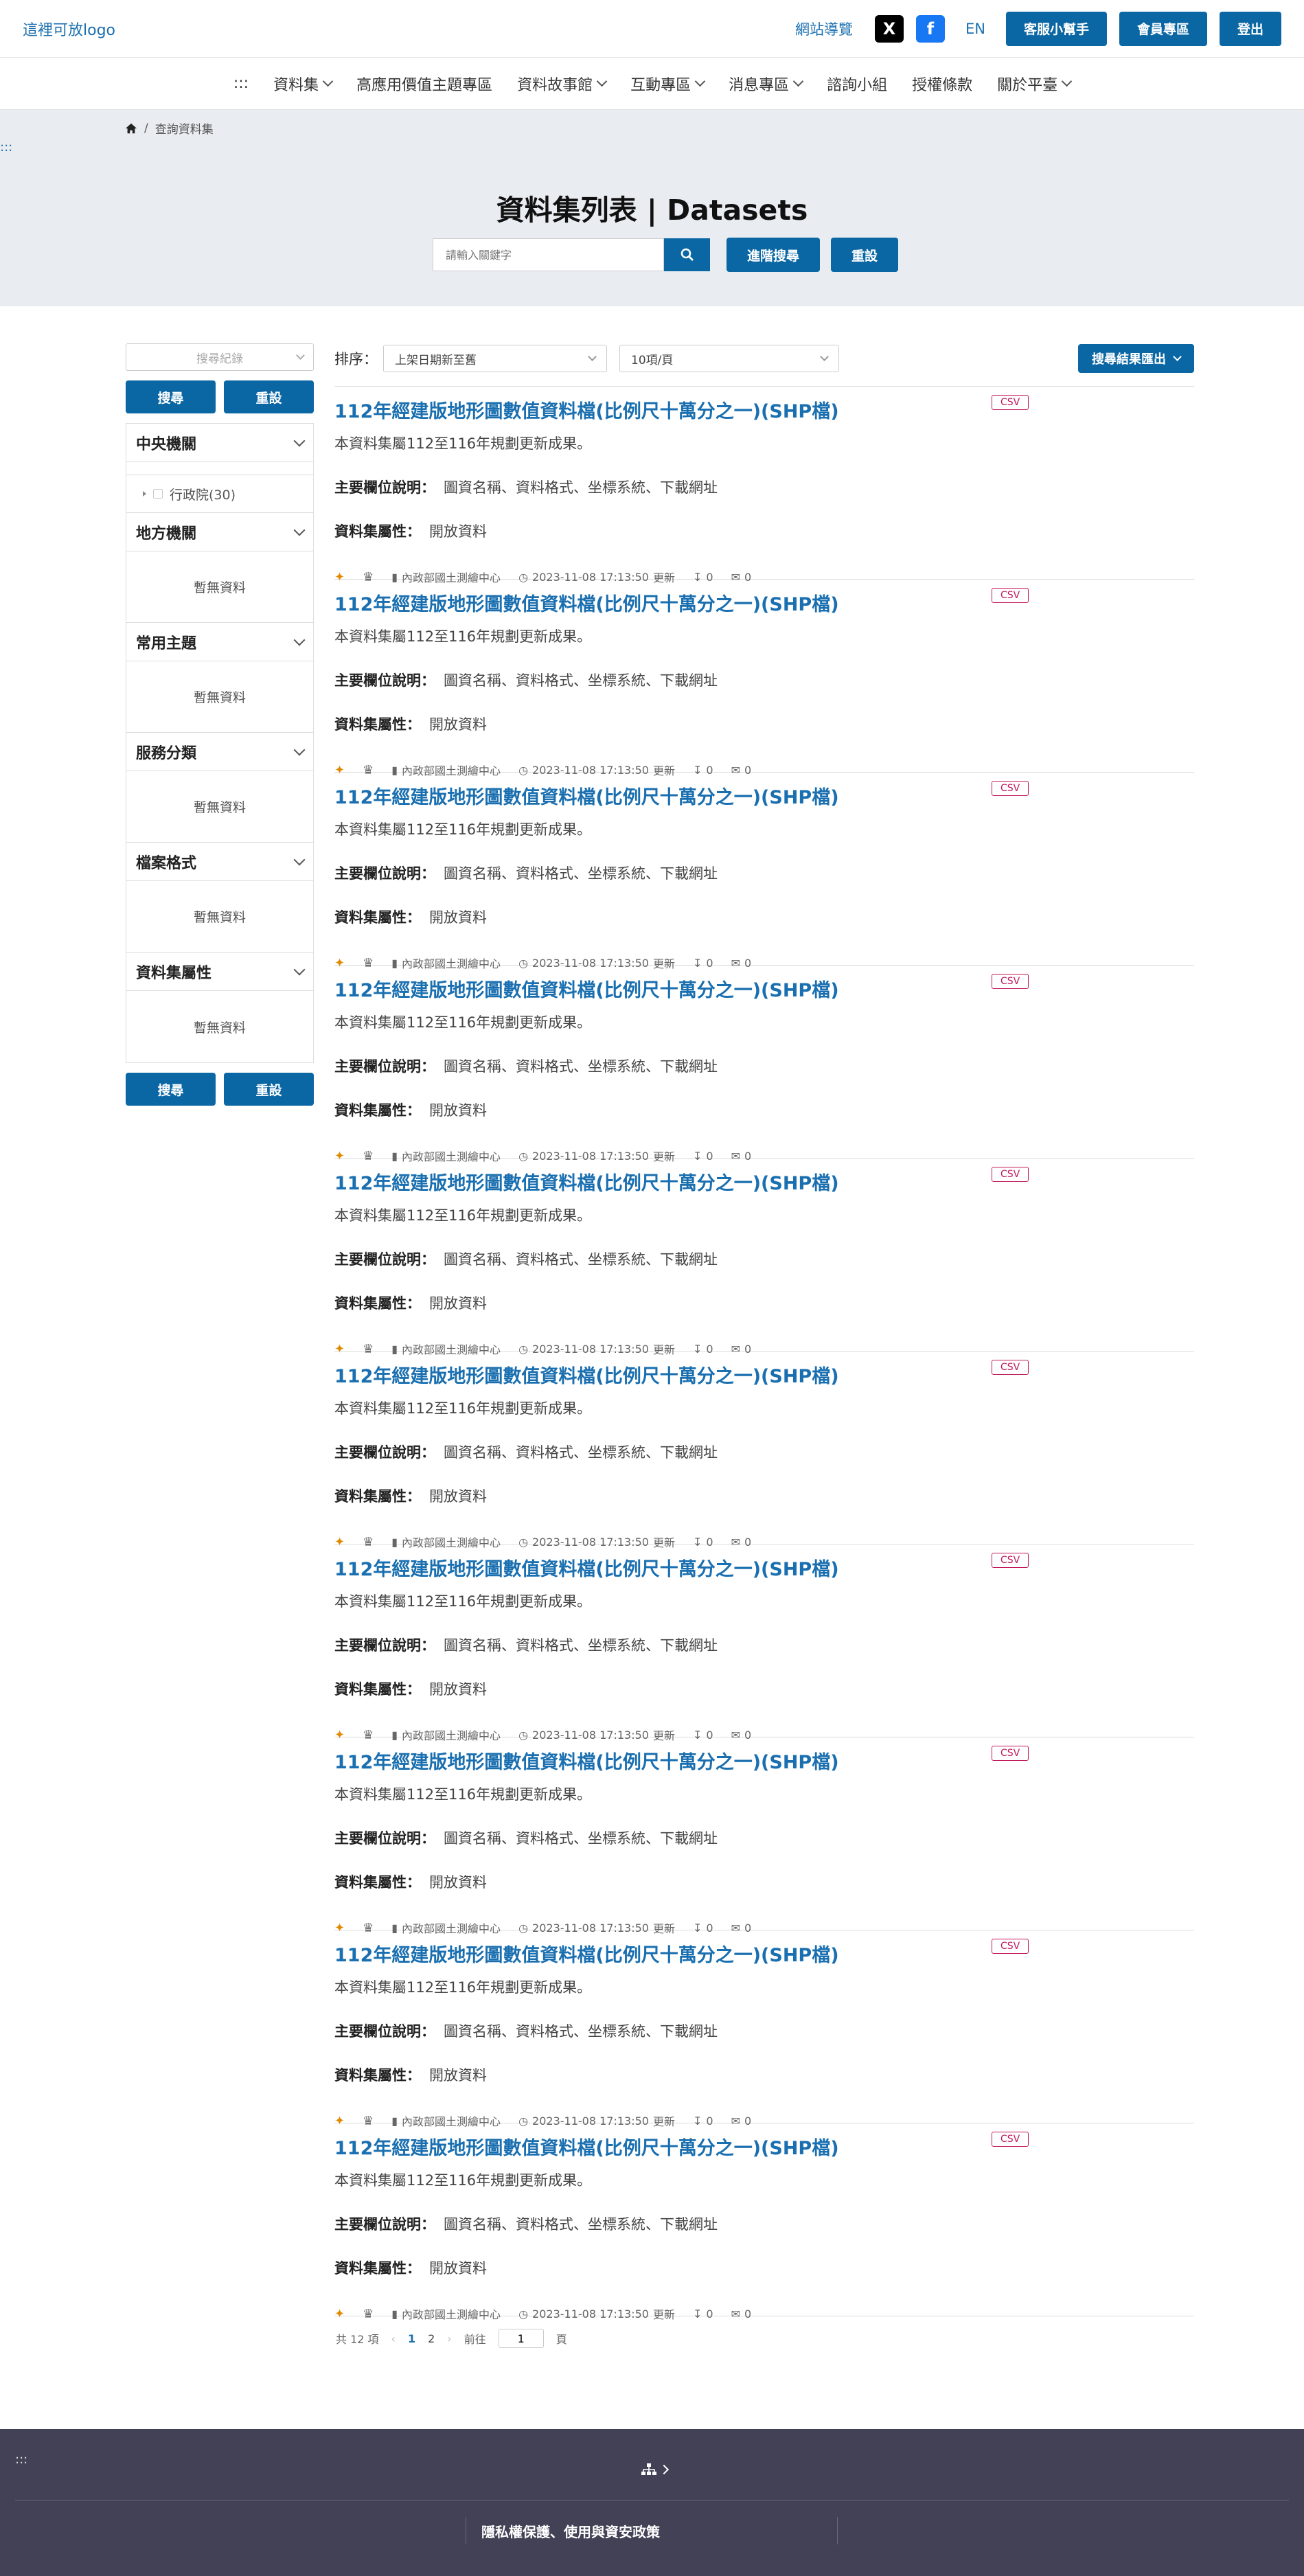 The width and height of the screenshot is (1304, 2576). I want to click on content-access-key: :::, so click(6, 147).